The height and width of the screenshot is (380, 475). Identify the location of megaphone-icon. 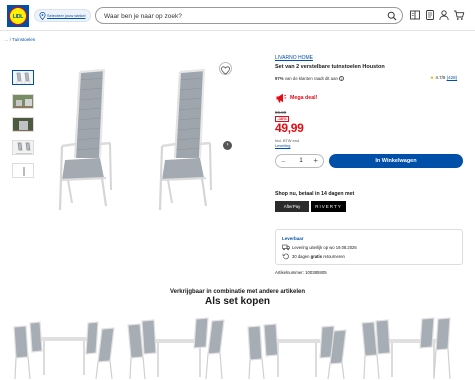
(281, 98).